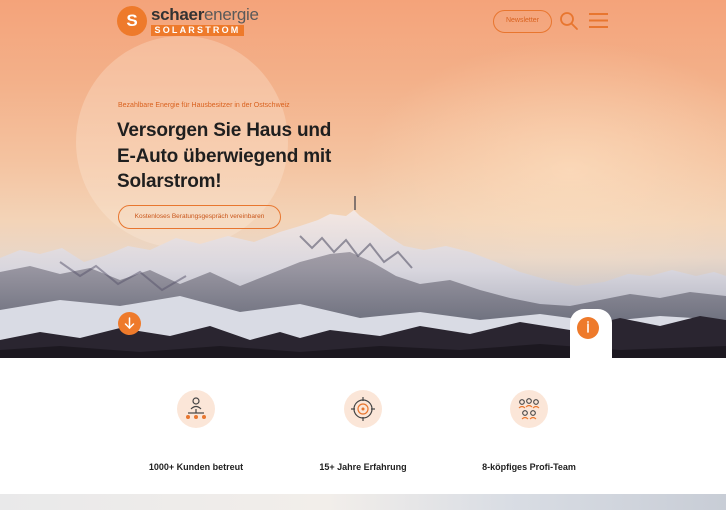  I want to click on info-icon, so click(588, 327).